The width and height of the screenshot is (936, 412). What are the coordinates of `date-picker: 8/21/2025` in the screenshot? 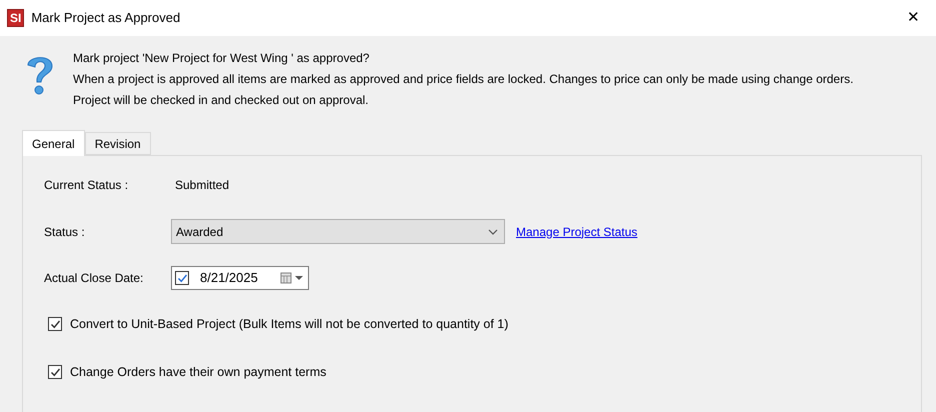 It's located at (240, 278).